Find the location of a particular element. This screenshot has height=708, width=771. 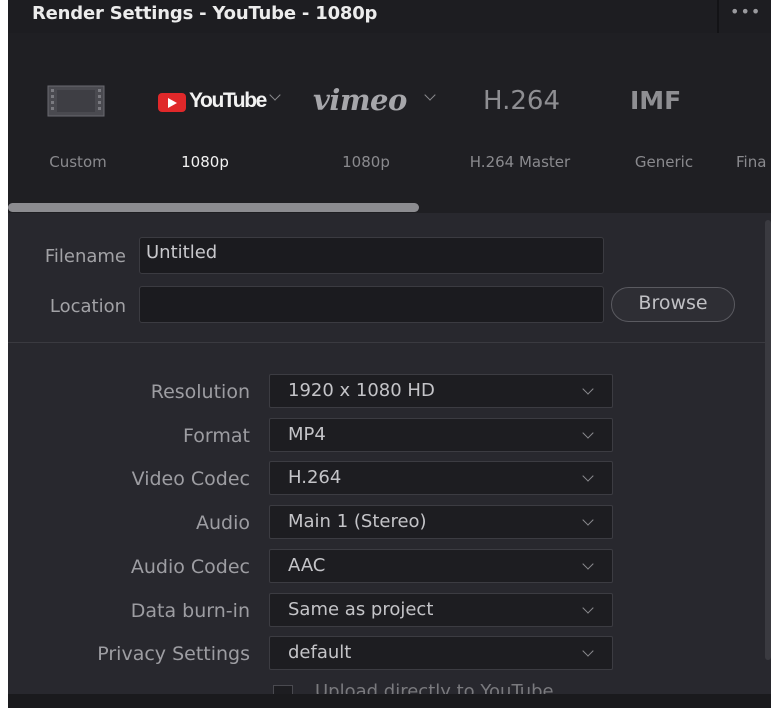

preset-label: Generic is located at coordinates (664, 162).